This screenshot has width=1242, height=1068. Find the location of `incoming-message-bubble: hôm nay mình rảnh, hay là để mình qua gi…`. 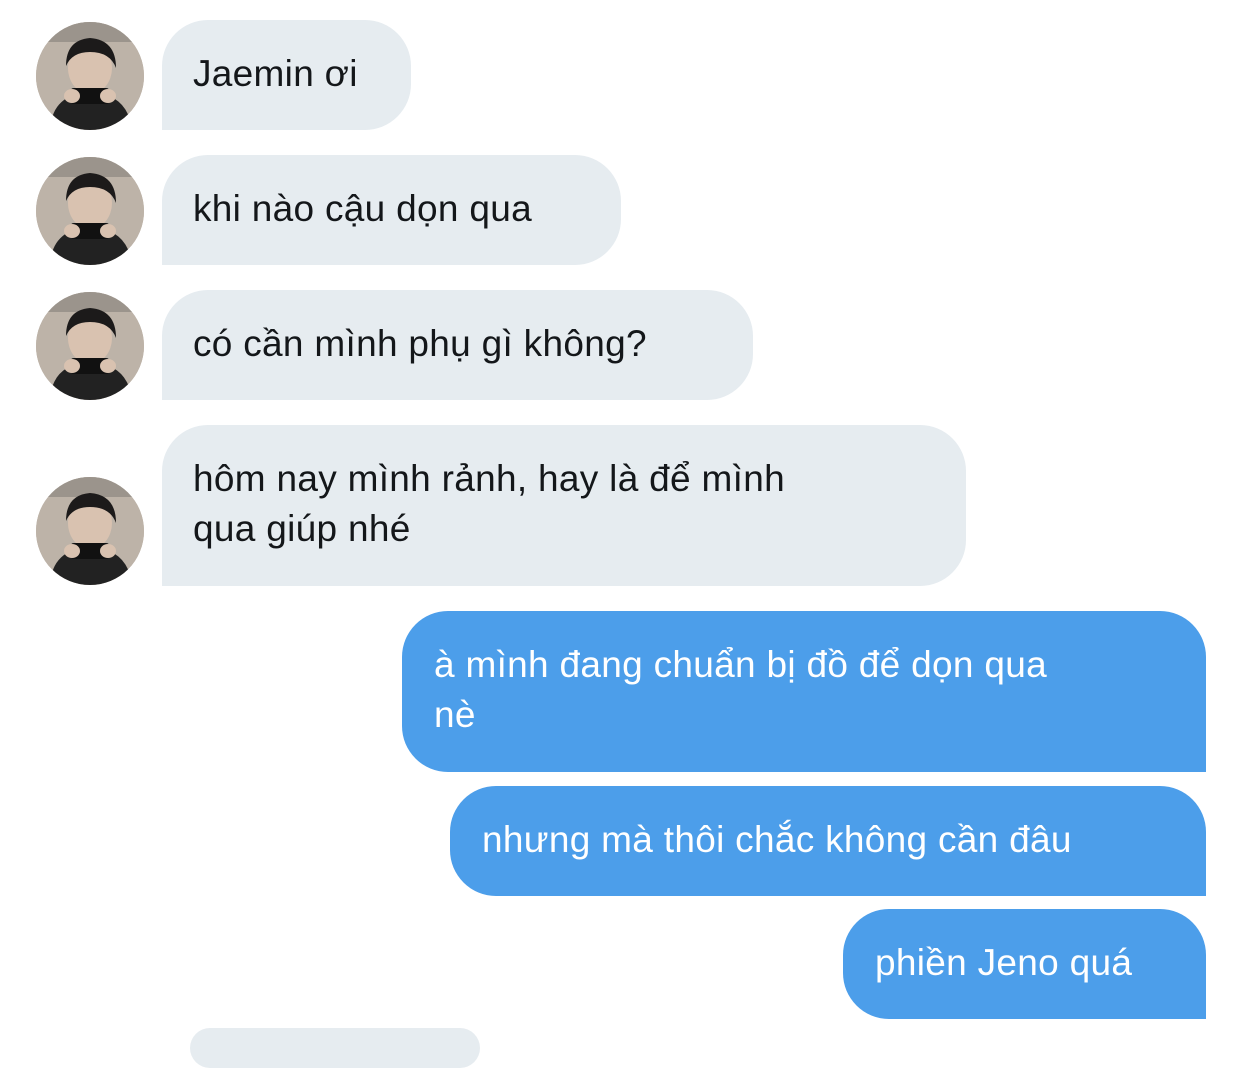

incoming-message-bubble: hôm nay mình rảnh, hay là để mình qua gi… is located at coordinates (564, 505).